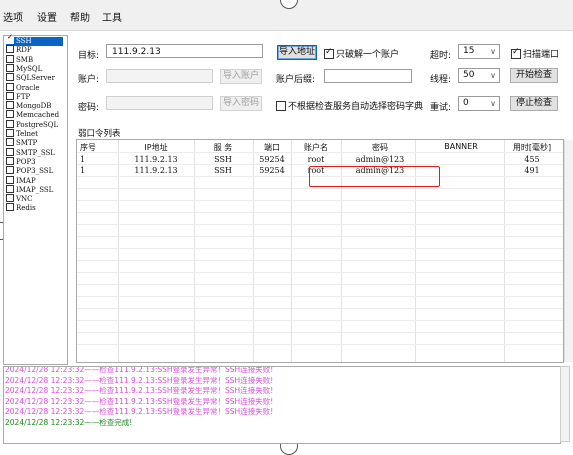 The image size is (573, 455). I want to click on target-input: 111.9.2.13, so click(184, 51).